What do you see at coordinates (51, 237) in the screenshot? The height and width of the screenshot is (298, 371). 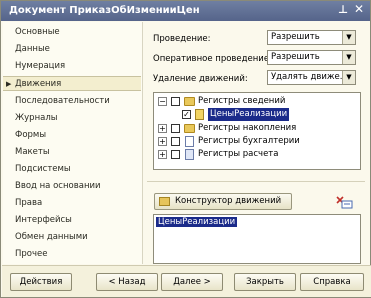 I see `sidebar-item-label: Обмен данными` at bounding box center [51, 237].